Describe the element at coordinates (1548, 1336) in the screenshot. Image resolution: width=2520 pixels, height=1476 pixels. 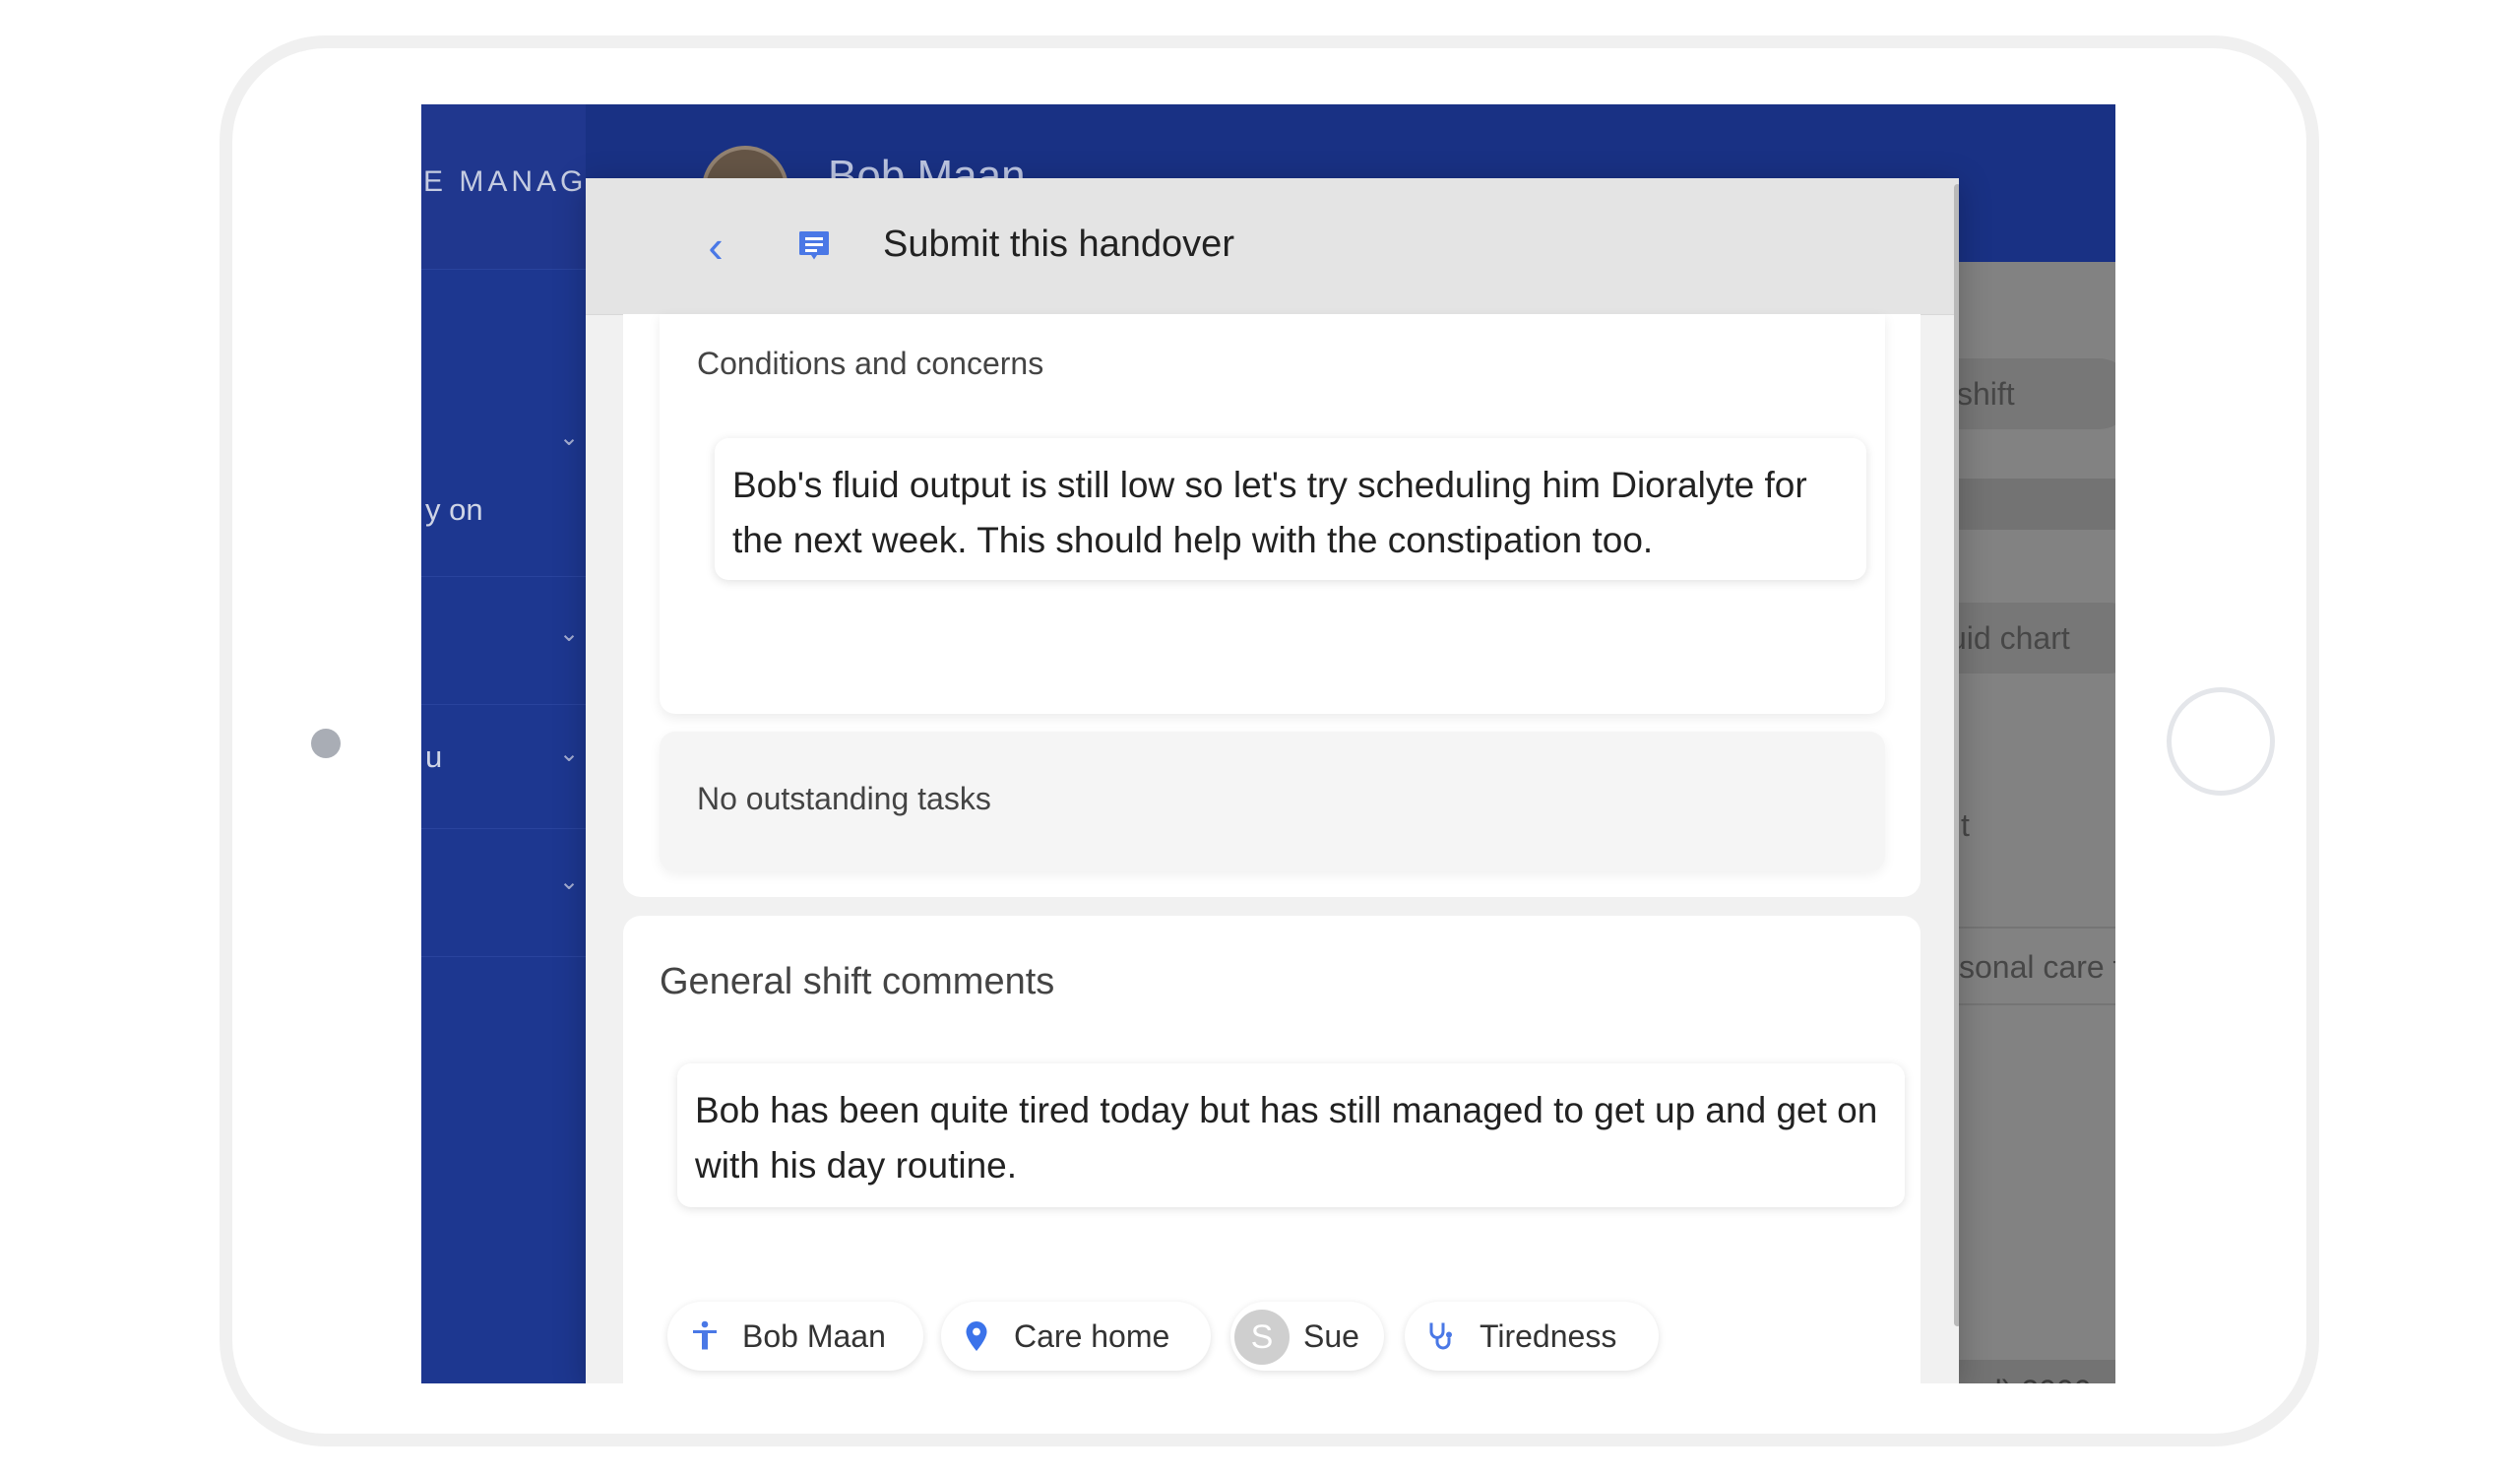
I see `tag-label: Tiredness` at that location.